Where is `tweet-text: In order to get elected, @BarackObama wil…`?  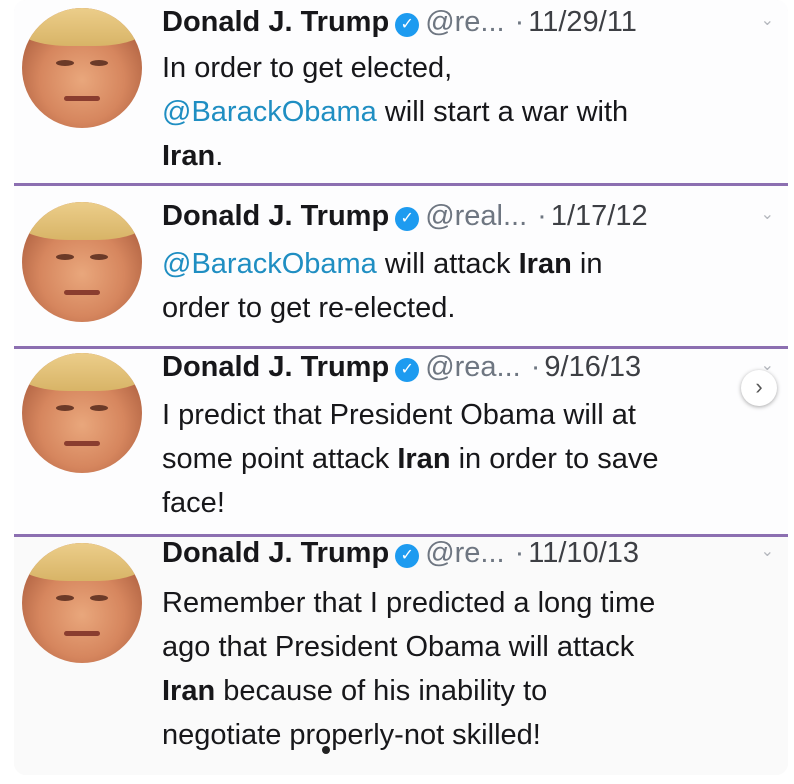 tweet-text: In order to get elected, @BarackObama wil… is located at coordinates (472, 112).